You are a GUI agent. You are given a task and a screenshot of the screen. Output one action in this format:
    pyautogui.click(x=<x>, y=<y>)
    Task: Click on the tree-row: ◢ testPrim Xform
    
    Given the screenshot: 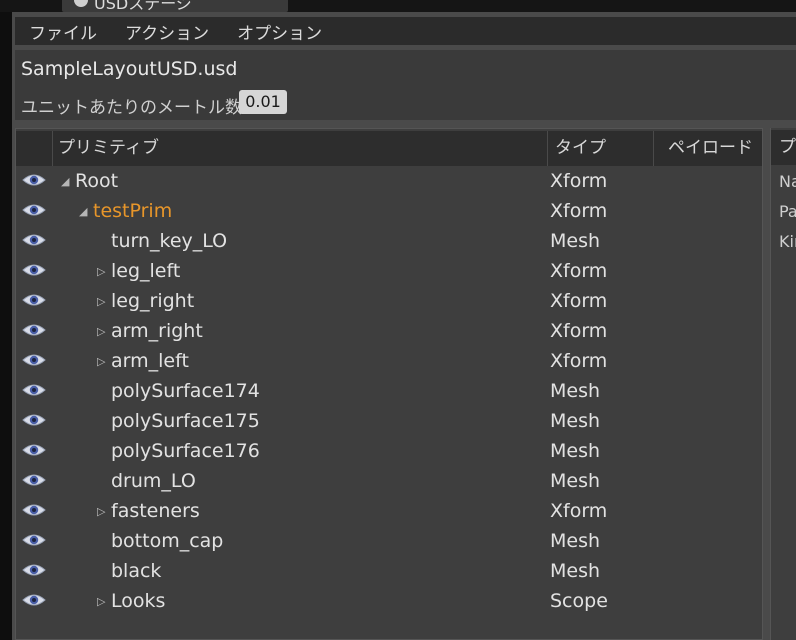 What is the action you would take?
    pyautogui.click(x=389, y=211)
    